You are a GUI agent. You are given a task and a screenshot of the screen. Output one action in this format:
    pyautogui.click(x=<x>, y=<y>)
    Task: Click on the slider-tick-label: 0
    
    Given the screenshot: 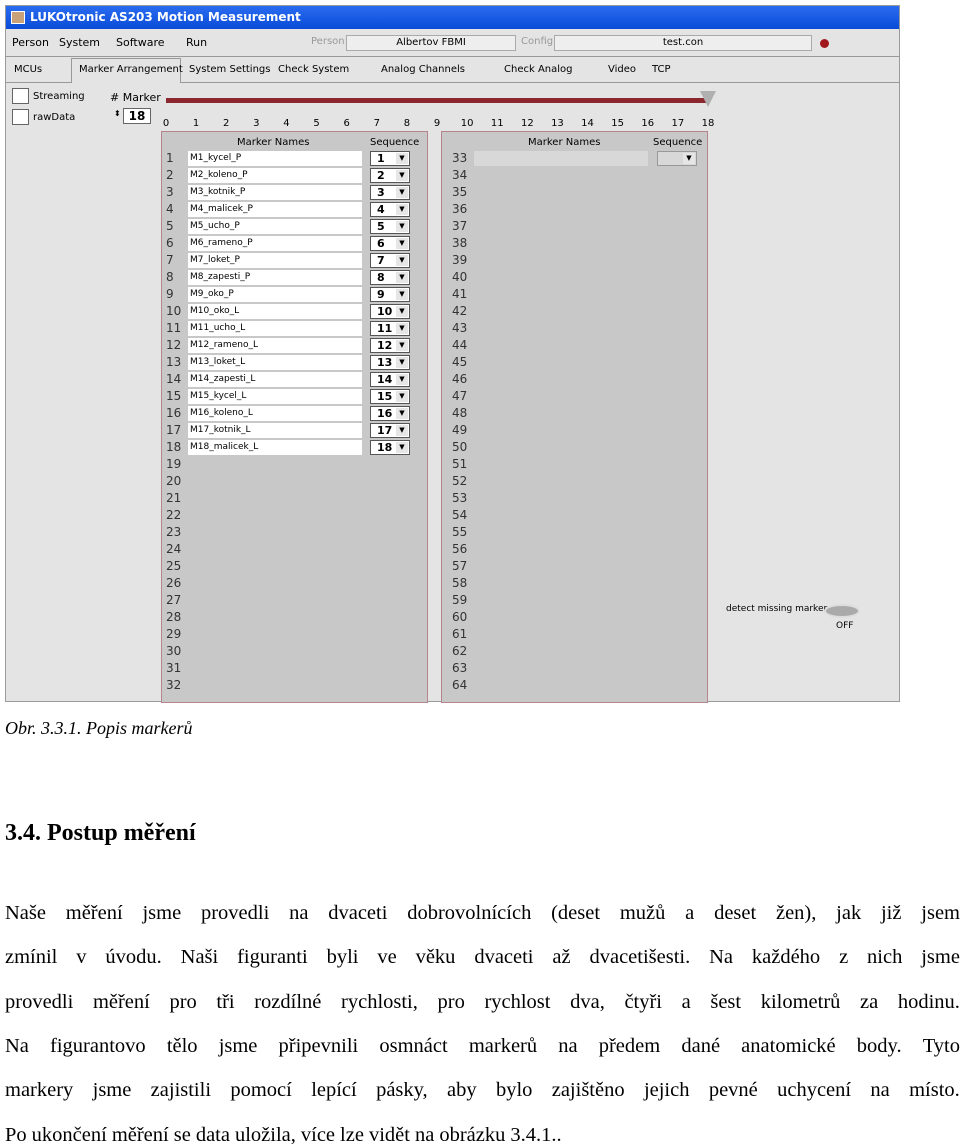 What is the action you would take?
    pyautogui.click(x=166, y=123)
    